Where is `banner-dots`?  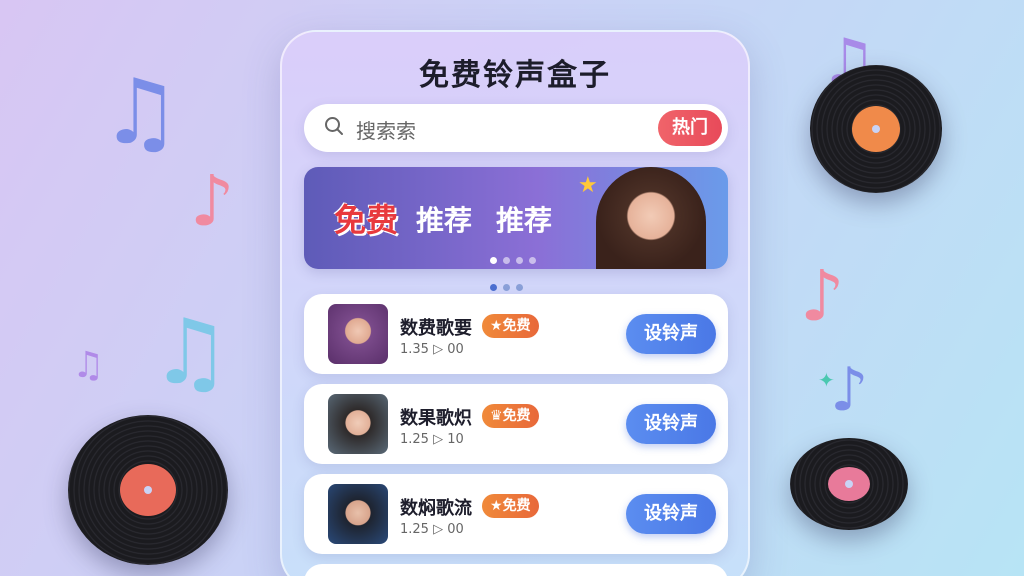 banner-dots is located at coordinates (516, 258).